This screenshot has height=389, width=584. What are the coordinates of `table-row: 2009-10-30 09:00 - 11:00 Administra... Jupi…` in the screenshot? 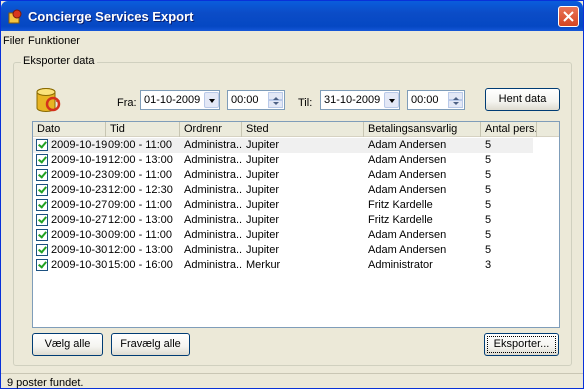 It's located at (296, 235).